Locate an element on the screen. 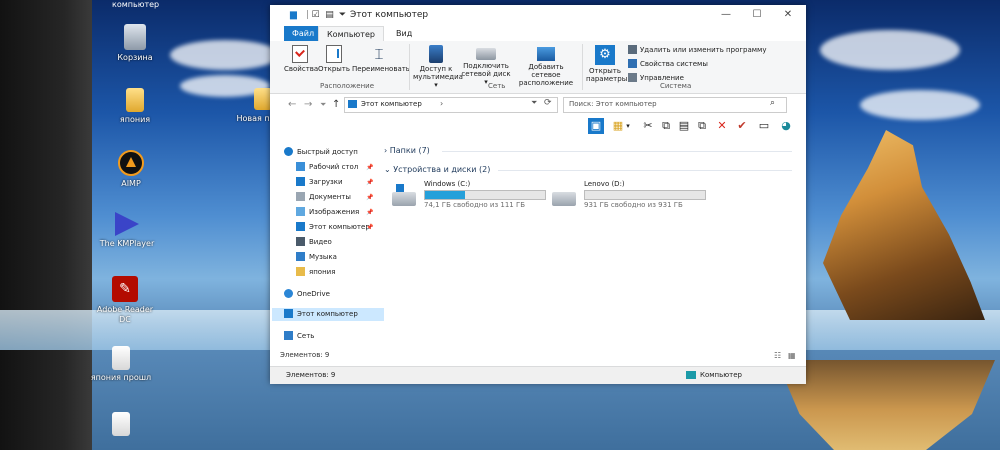 The height and width of the screenshot is (450, 1000). breadcrumb-chevron-icon: › is located at coordinates (442, 103).